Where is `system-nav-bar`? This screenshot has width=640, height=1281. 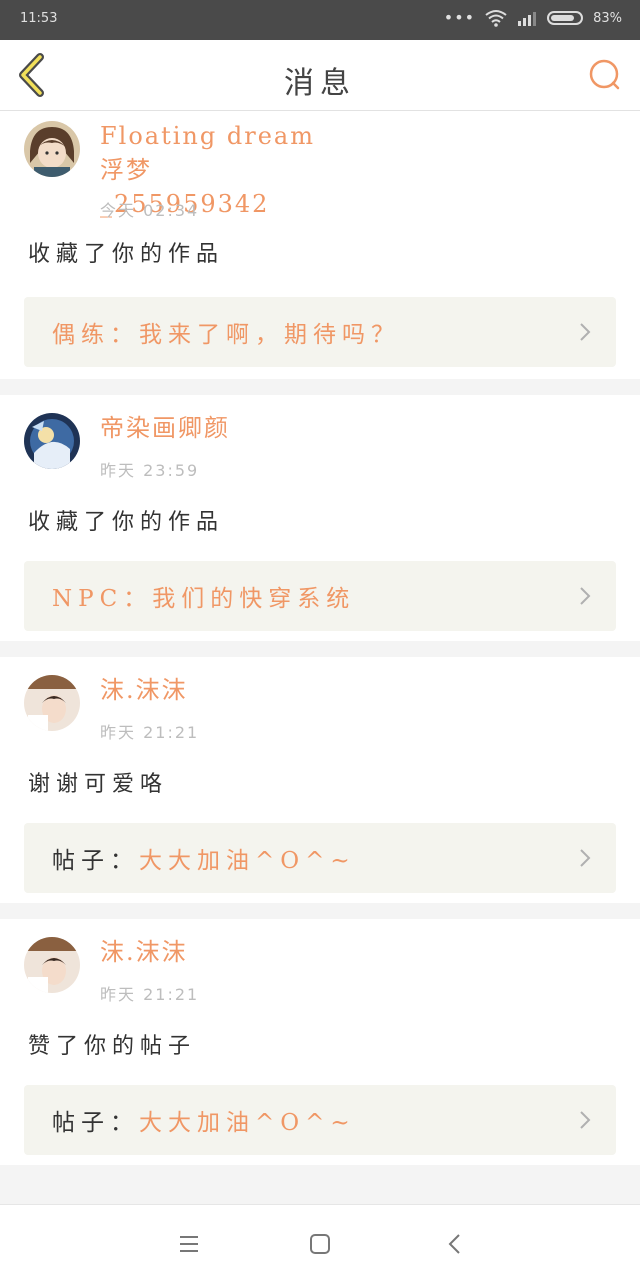
system-nav-bar is located at coordinates (320, 1242).